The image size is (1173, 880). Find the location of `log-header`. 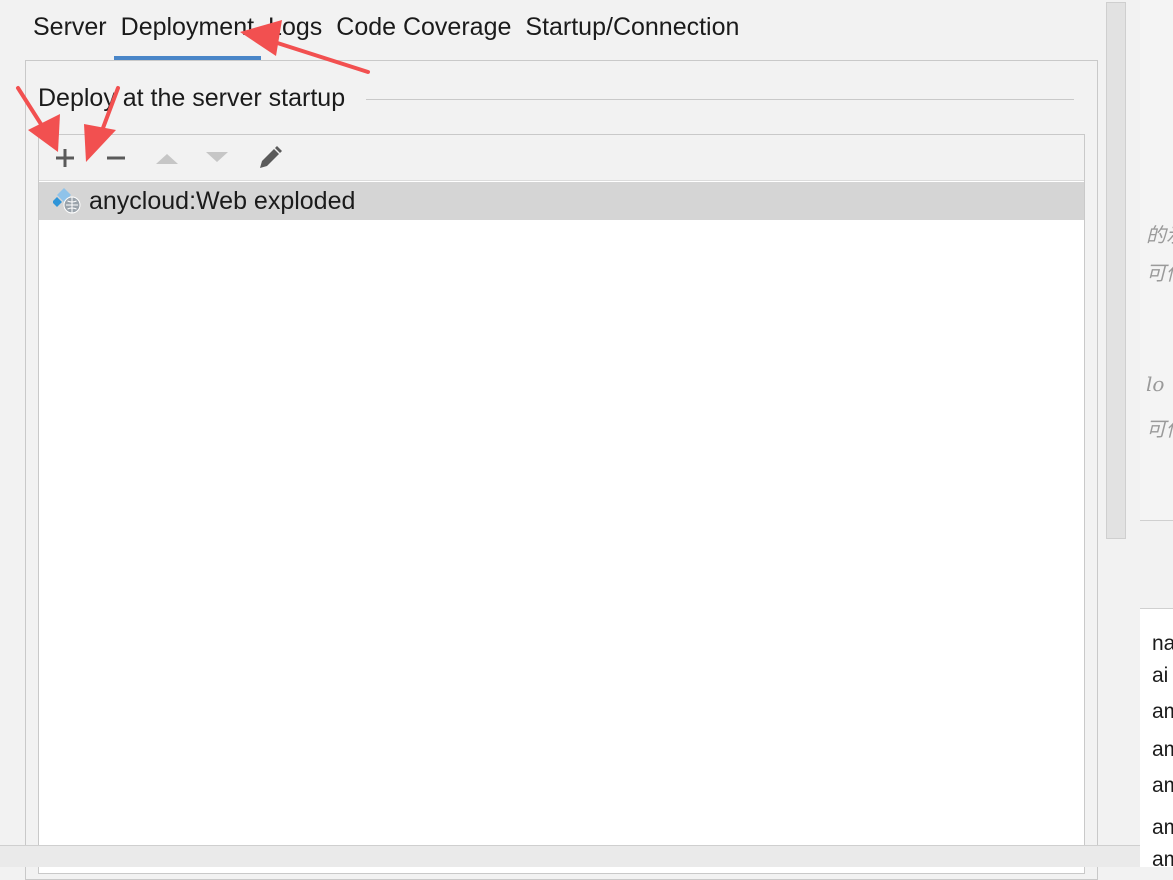

log-header is located at coordinates (1156, 565).